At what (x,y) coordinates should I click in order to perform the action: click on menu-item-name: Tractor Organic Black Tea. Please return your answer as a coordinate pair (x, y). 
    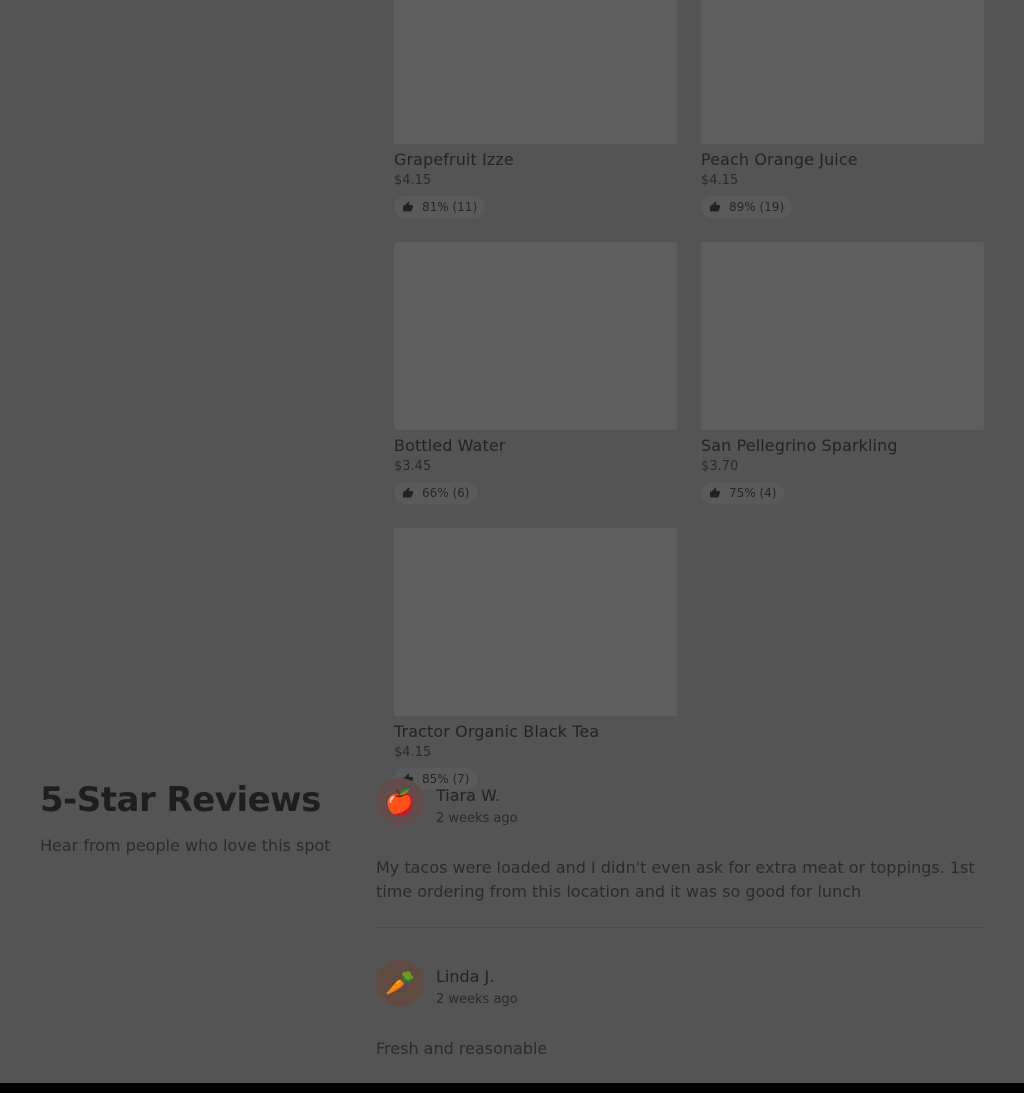
    Looking at the image, I should click on (497, 731).